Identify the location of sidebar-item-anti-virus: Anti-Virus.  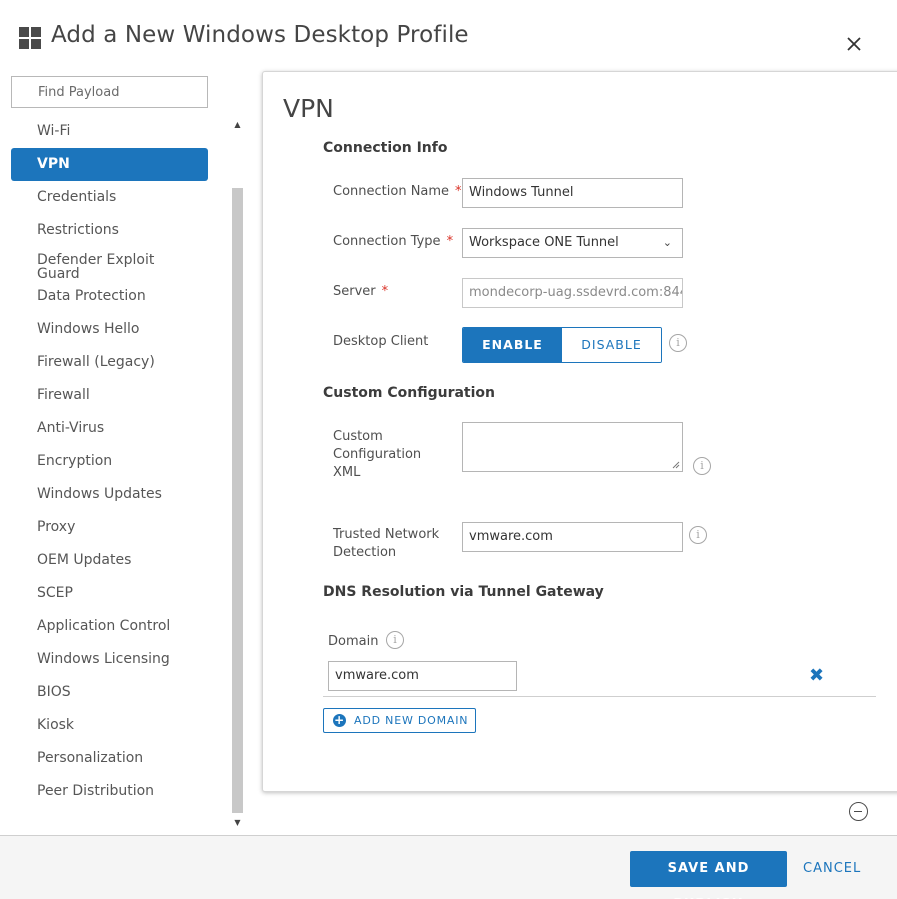
(109, 428).